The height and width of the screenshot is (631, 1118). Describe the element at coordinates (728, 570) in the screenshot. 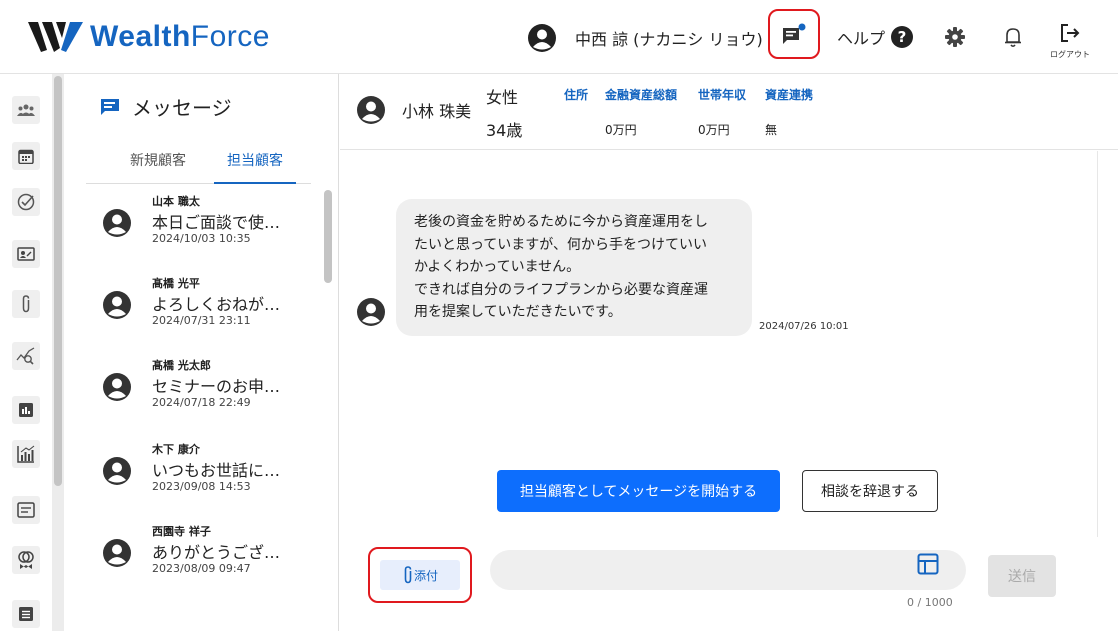

I see `message-input` at that location.